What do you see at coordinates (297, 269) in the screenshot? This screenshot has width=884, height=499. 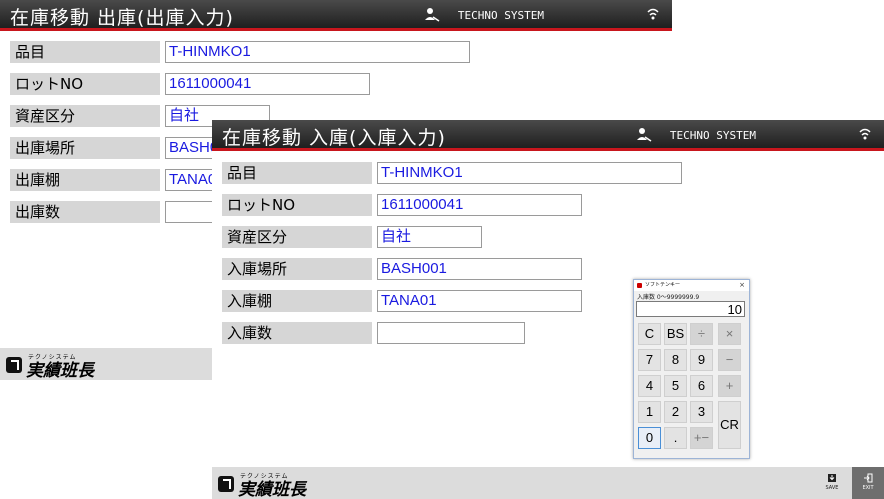 I see `field-label: 入庫場所` at bounding box center [297, 269].